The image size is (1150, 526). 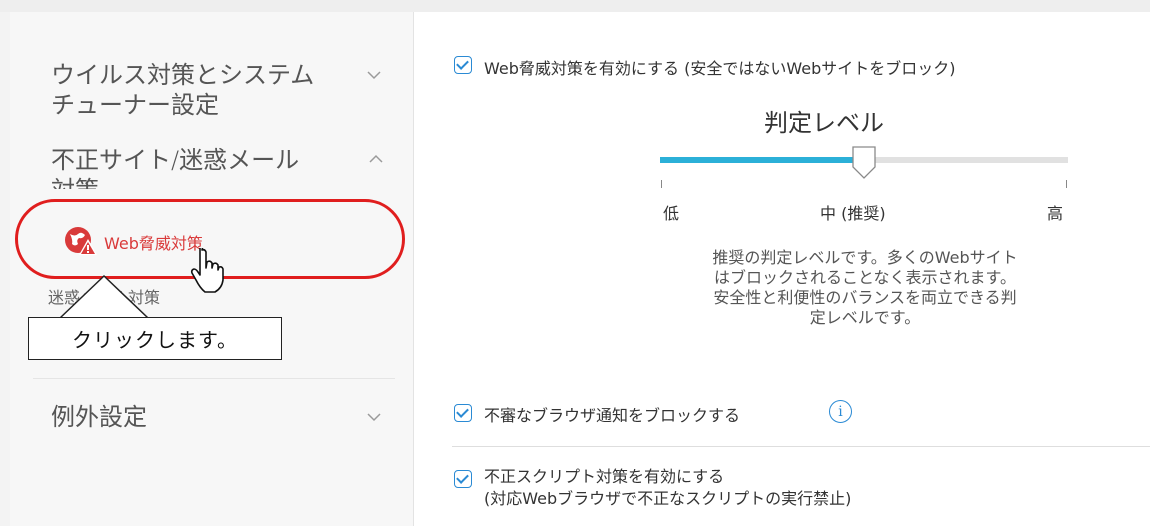 I want to click on sidebar-section-web-line2: 対策, so click(x=175, y=182).